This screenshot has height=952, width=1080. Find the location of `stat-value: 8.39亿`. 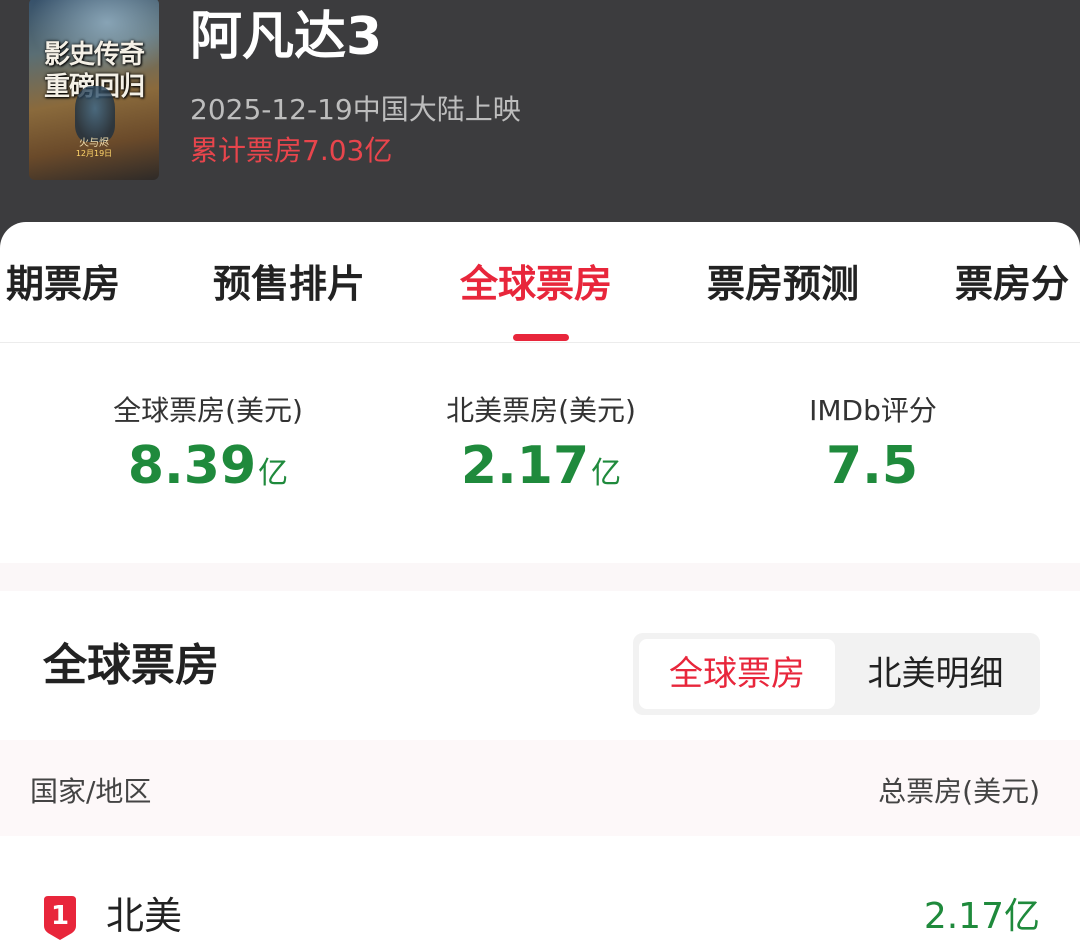

stat-value: 8.39亿 is located at coordinates (208, 472).